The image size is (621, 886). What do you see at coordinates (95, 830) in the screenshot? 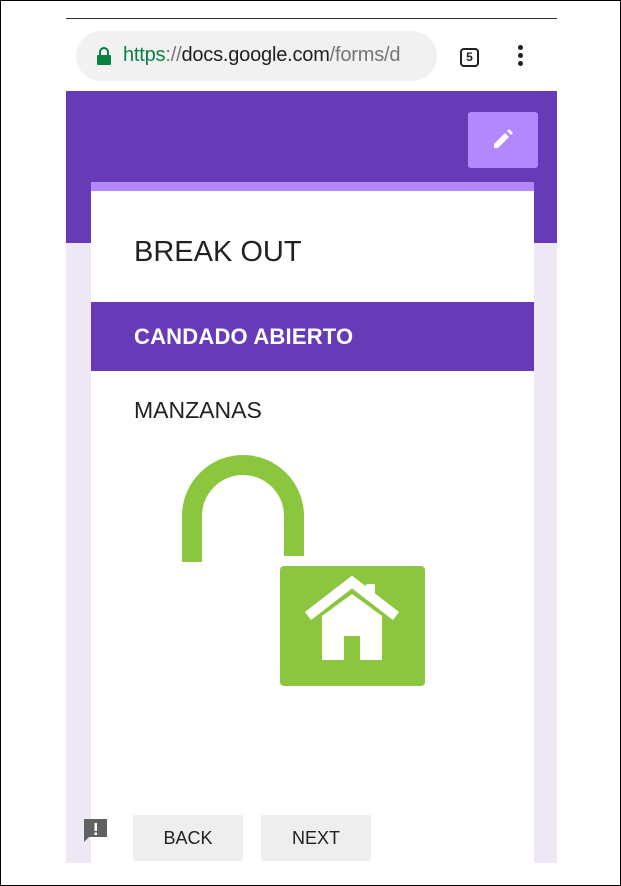
I see `feedback-icon` at bounding box center [95, 830].